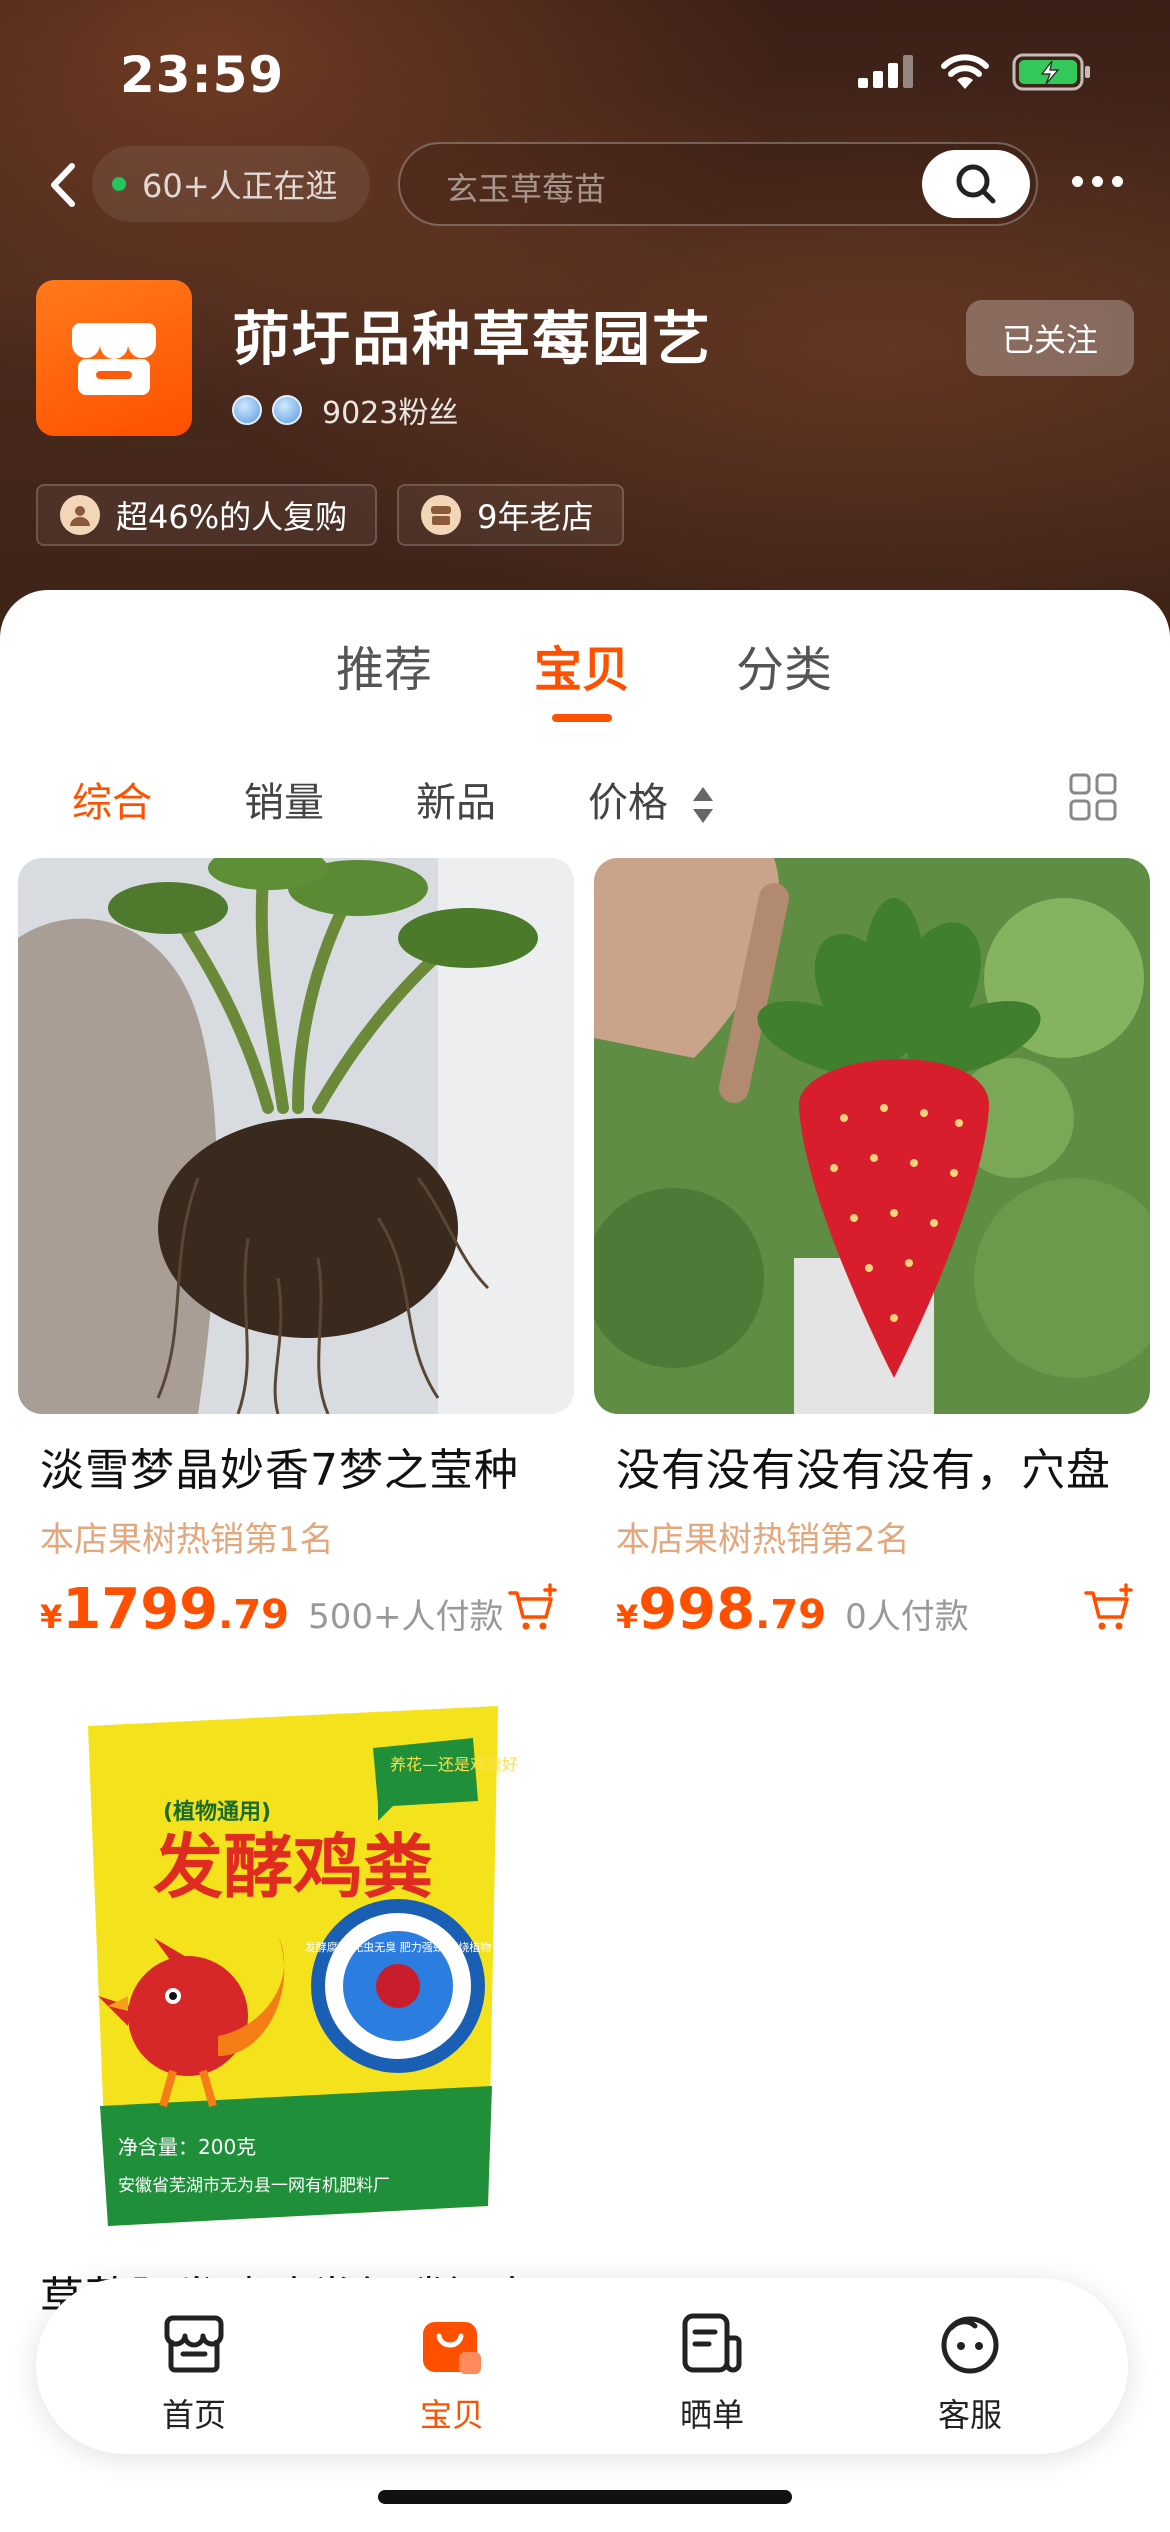 This screenshot has width=1170, height=2532. Describe the element at coordinates (293, 1867) in the screenshot. I see `svg-text: 发酵鸡粪` at that location.